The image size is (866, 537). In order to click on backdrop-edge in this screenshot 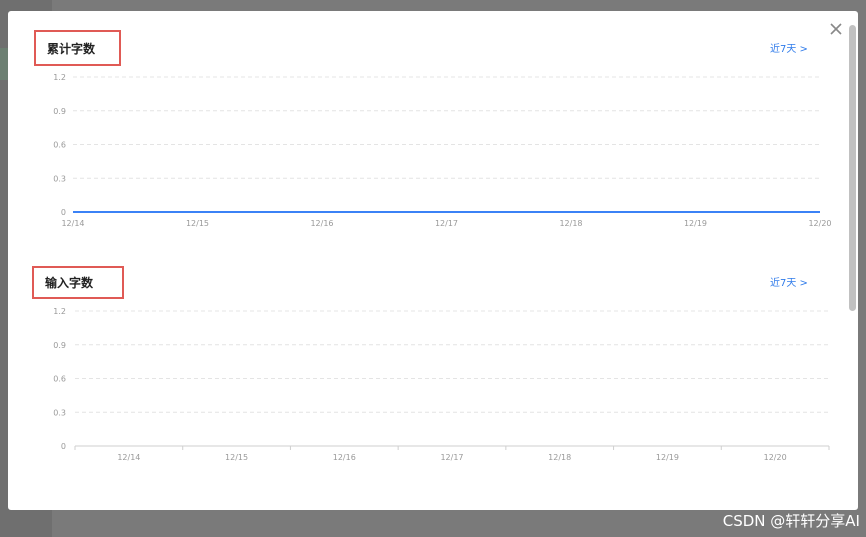, I will do `click(4, 64)`.